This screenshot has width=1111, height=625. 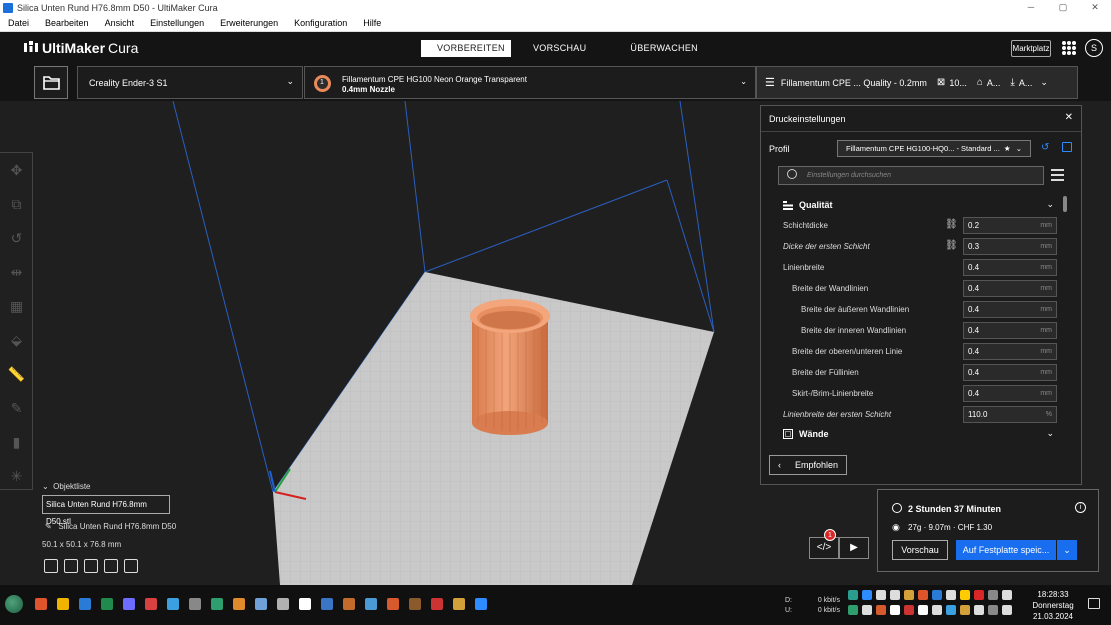 I want to click on view-top-icon, so click(x=91, y=566).